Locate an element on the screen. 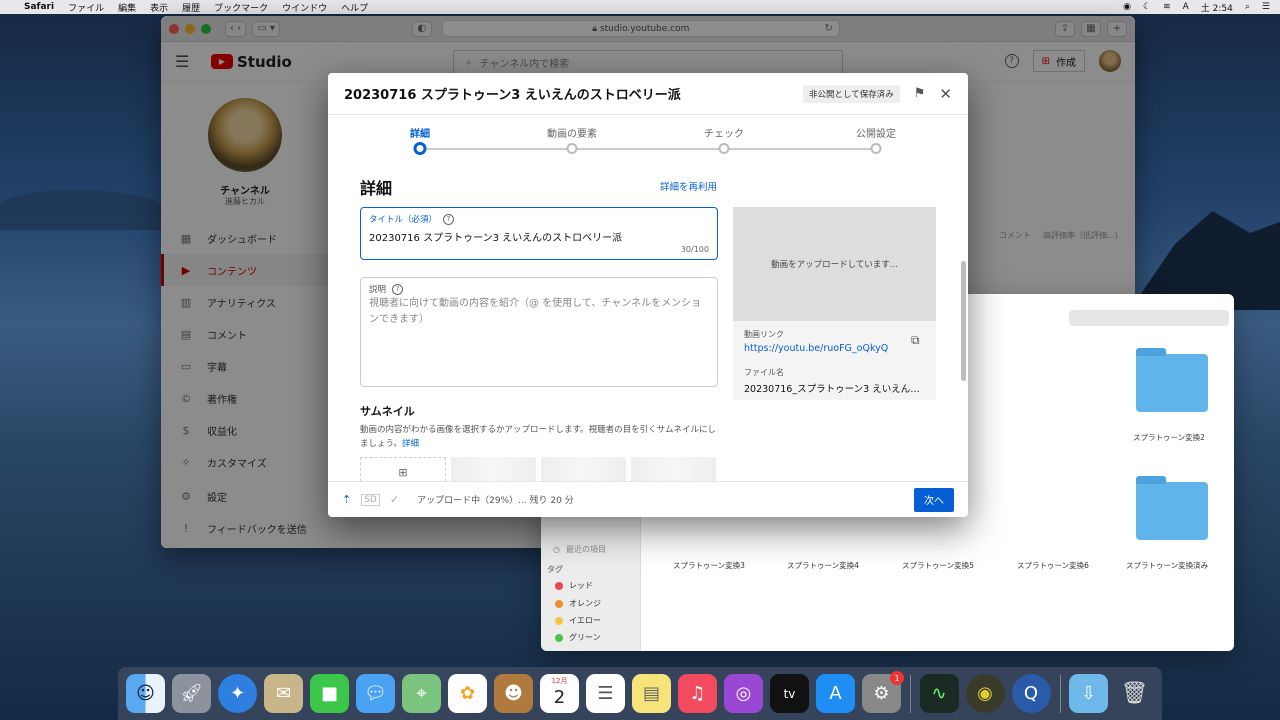 This screenshot has height=720, width=1280. disk-utility-app-icon: ◉ is located at coordinates (985, 693).